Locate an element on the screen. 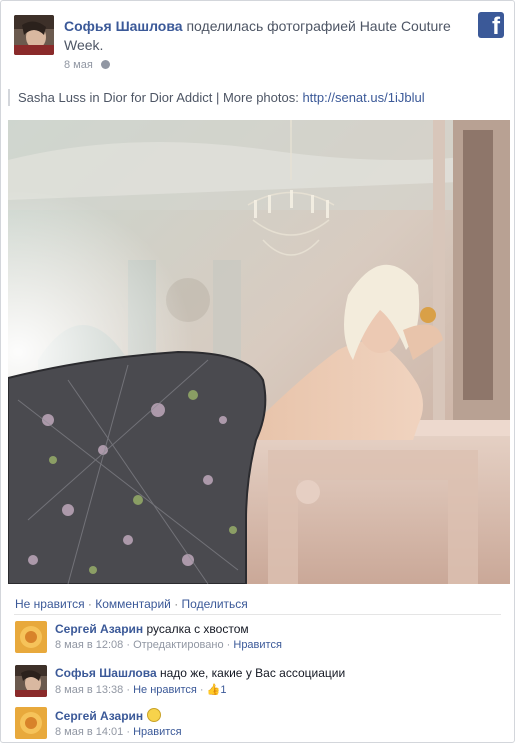 This screenshot has height=743, width=515. comment-button: Комментарий is located at coordinates (133, 604).